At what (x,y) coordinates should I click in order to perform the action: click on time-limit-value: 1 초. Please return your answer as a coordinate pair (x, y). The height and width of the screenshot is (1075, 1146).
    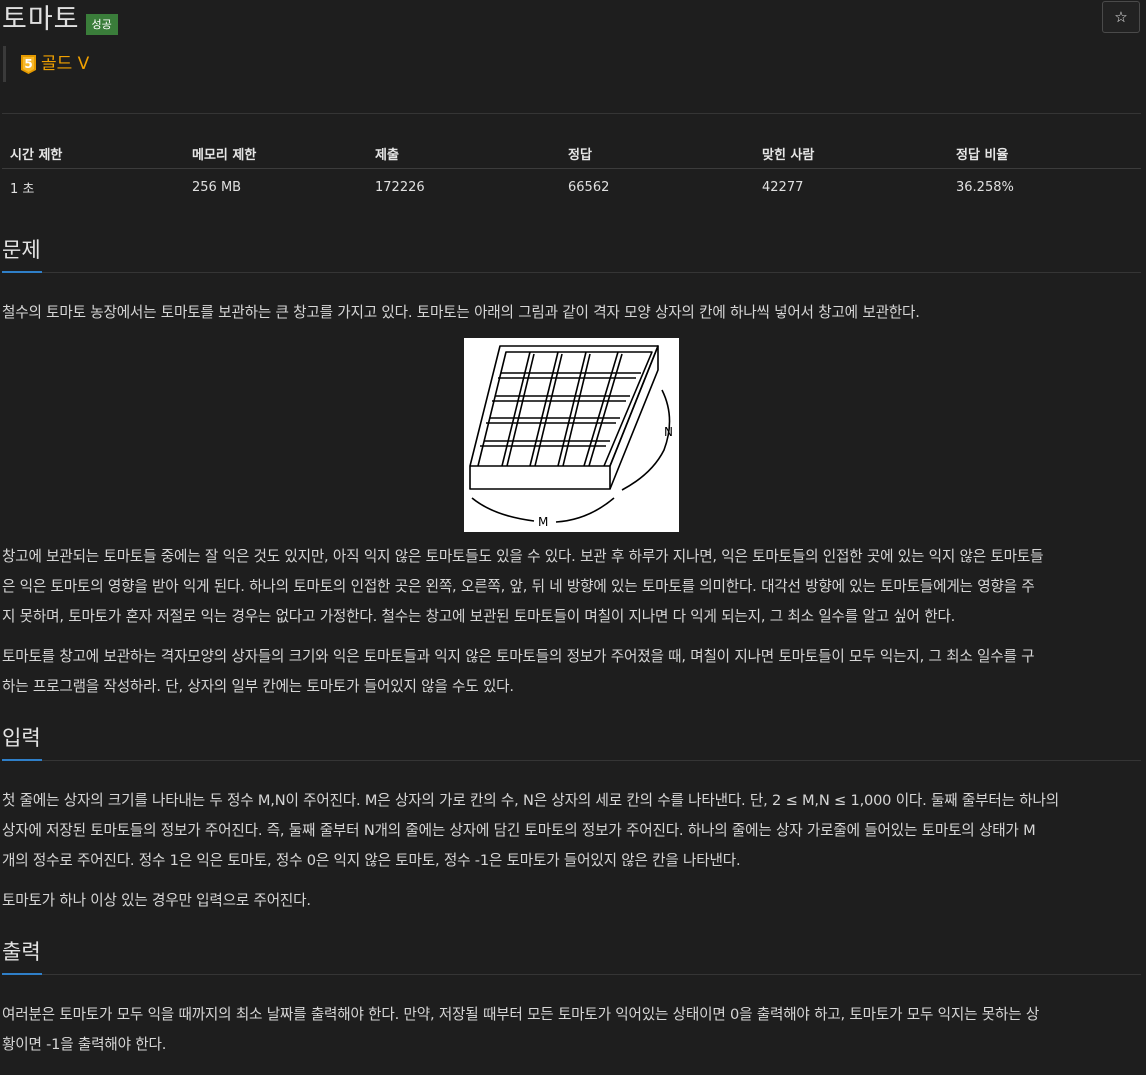
    Looking at the image, I should click on (22, 189).